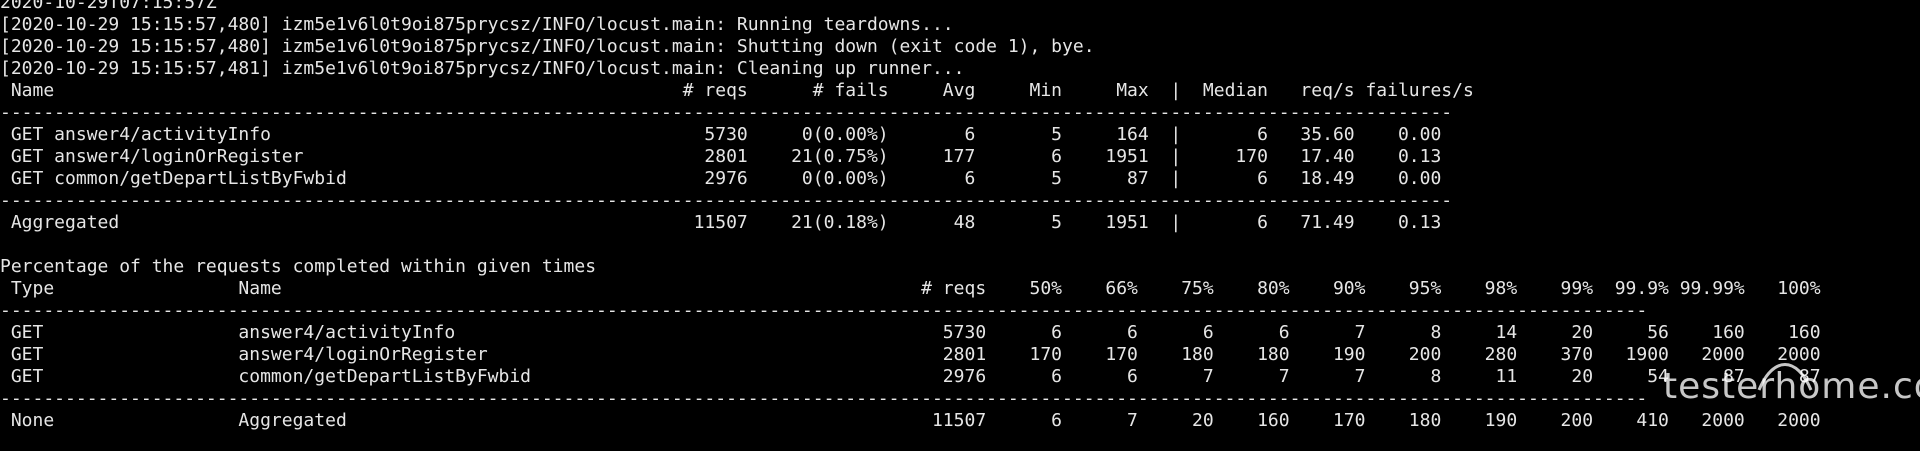 This screenshot has width=1920, height=451. What do you see at coordinates (108, 6) in the screenshot?
I see `log-line-timestamp: 2020-10-29T07:15:57Z` at bounding box center [108, 6].